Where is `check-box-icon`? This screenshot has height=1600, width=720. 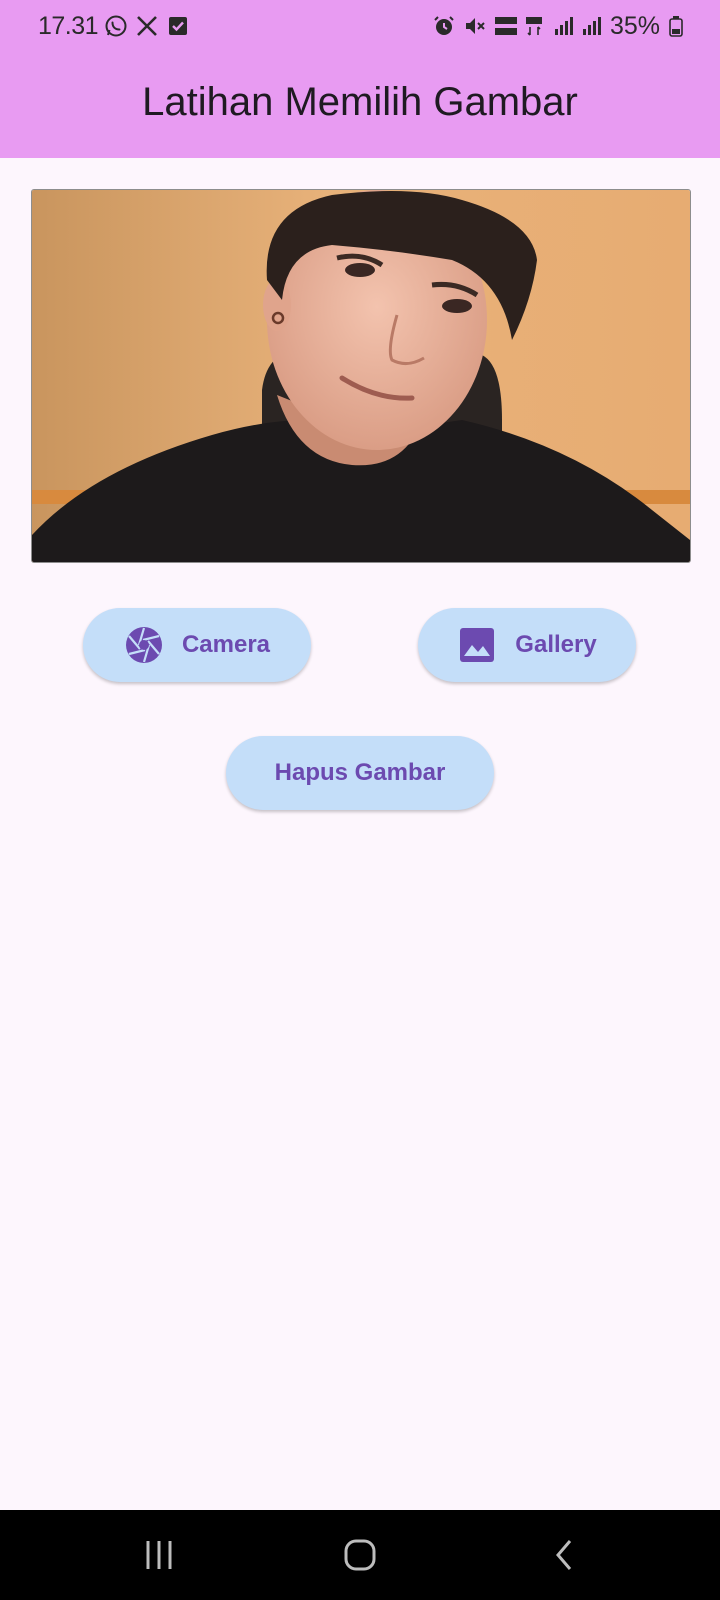 check-box-icon is located at coordinates (178, 26).